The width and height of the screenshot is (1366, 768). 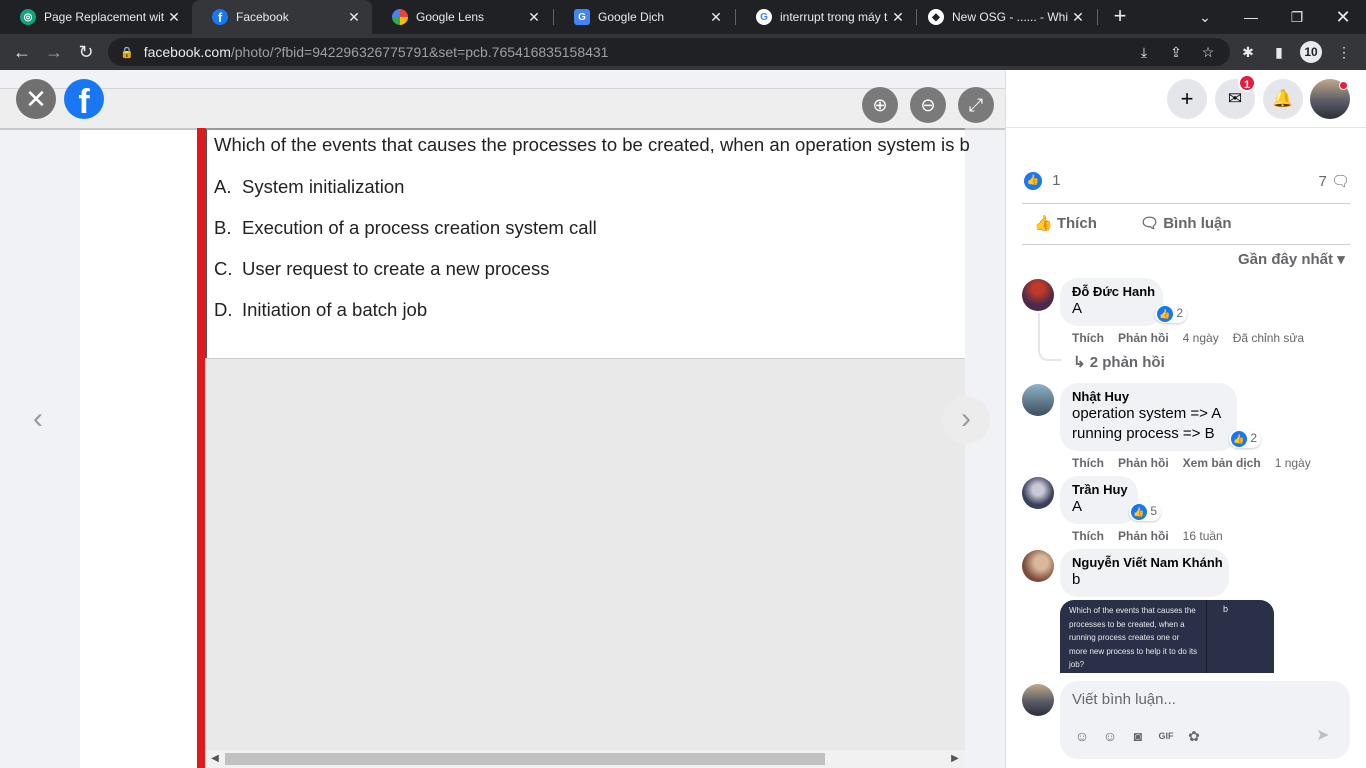 What do you see at coordinates (201, 448) in the screenshot?
I see `photo-red-border` at bounding box center [201, 448].